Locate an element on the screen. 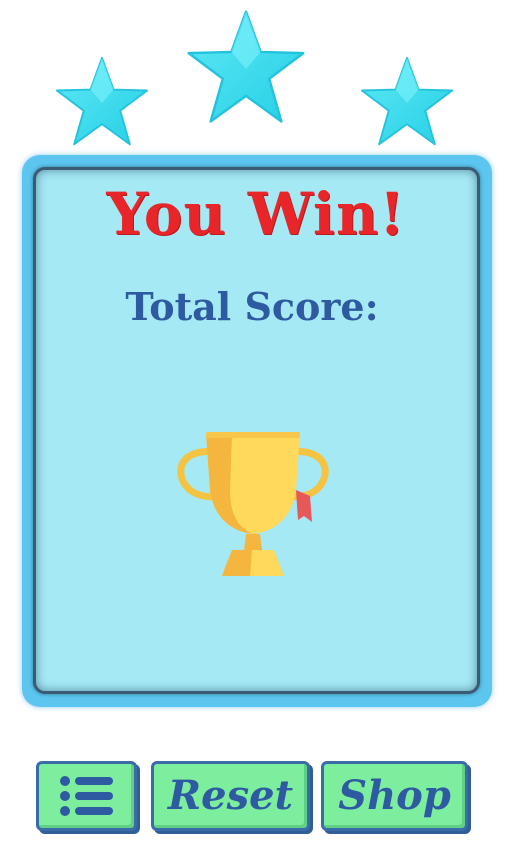 The height and width of the screenshot is (846, 512). shop-button: Shop is located at coordinates (394, 796).